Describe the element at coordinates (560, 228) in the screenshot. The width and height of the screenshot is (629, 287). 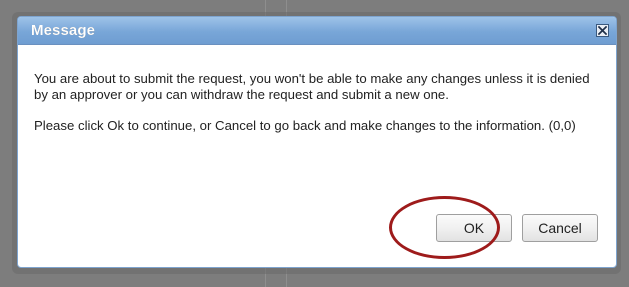
I see `cancel-button: Cancel` at that location.